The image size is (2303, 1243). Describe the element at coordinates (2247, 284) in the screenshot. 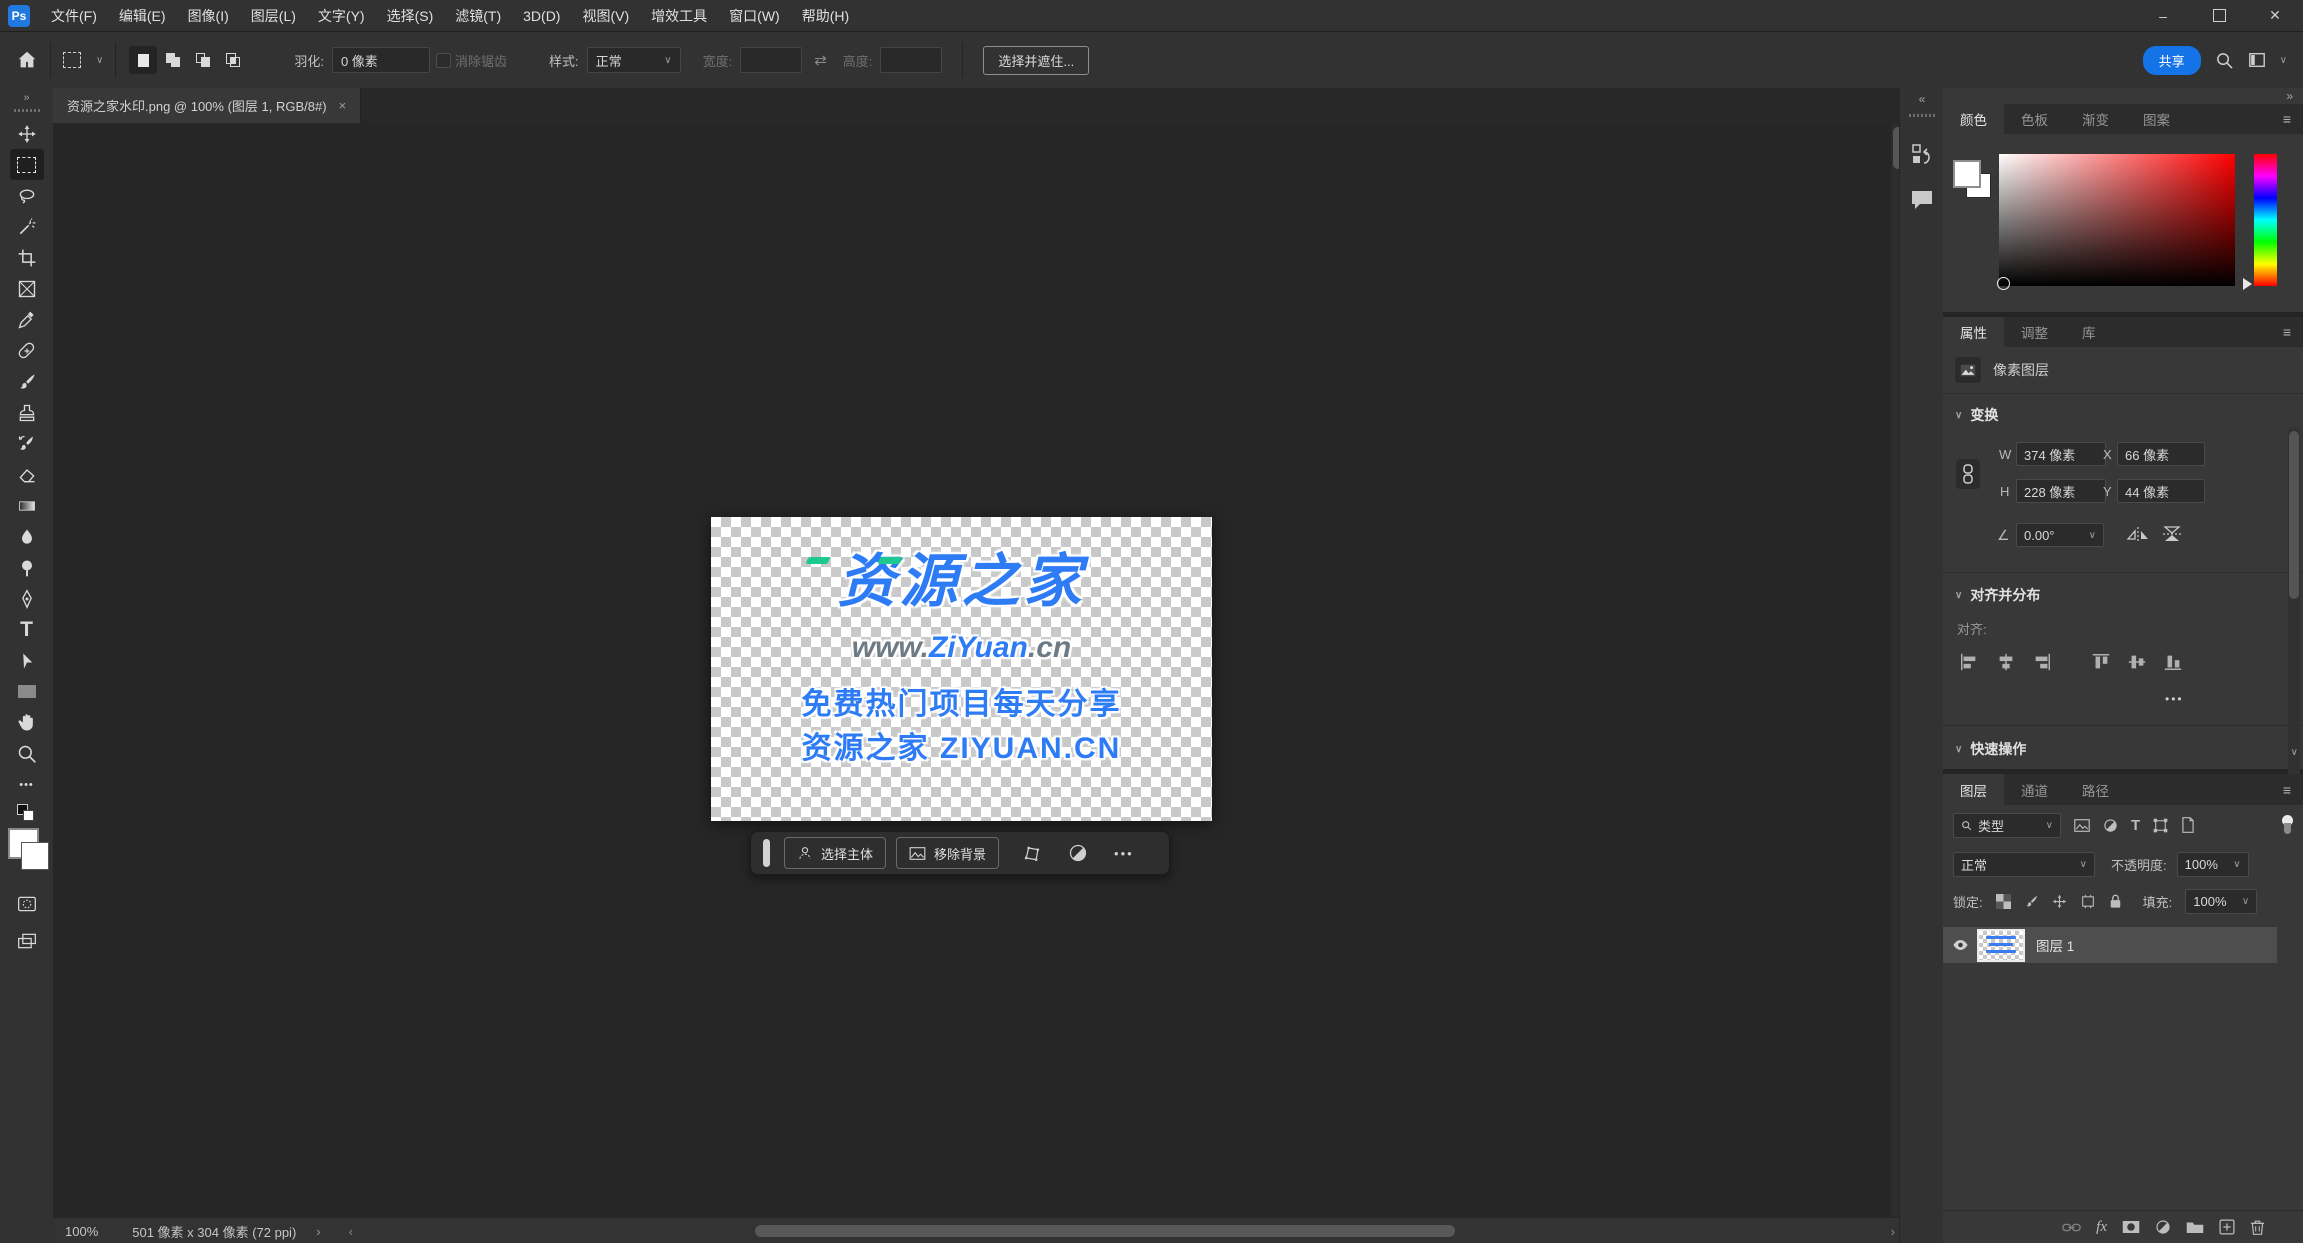

I see `hue-slider-arrow` at that location.